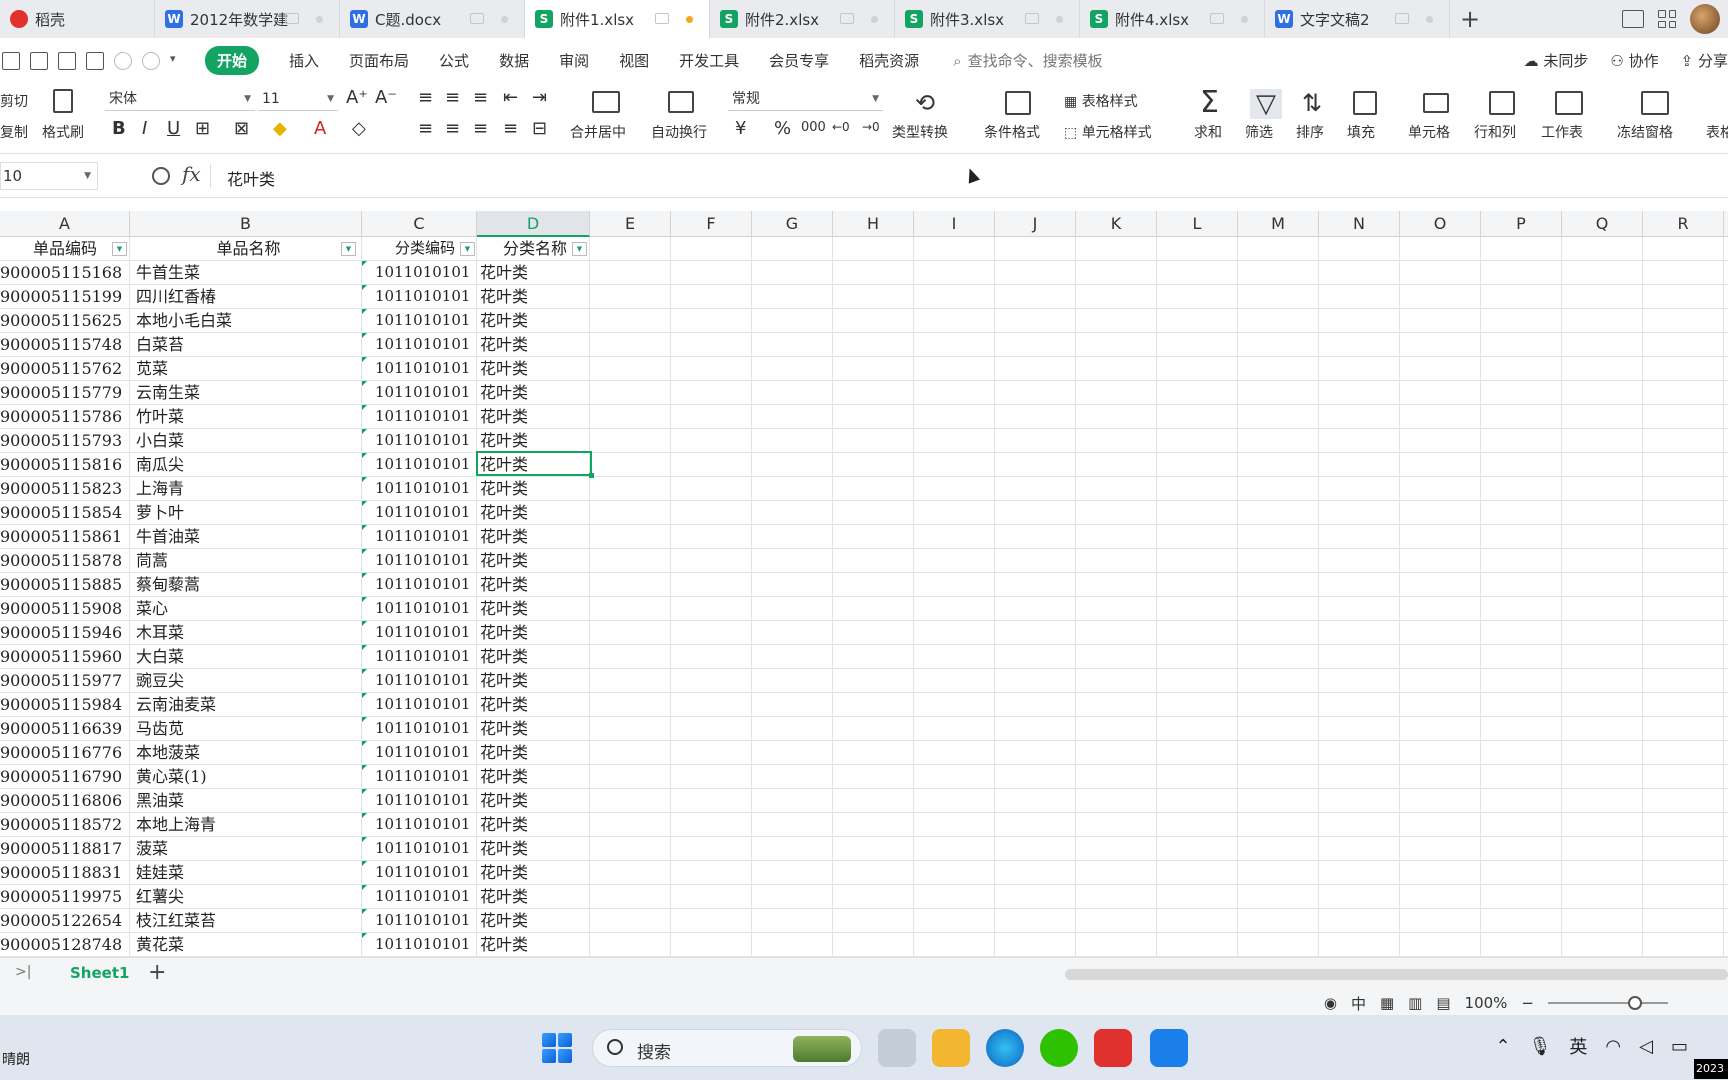 Image resolution: width=1728 pixels, height=1080 pixels. What do you see at coordinates (454, 60) in the screenshot?
I see `menu-tab: 公式` at bounding box center [454, 60].